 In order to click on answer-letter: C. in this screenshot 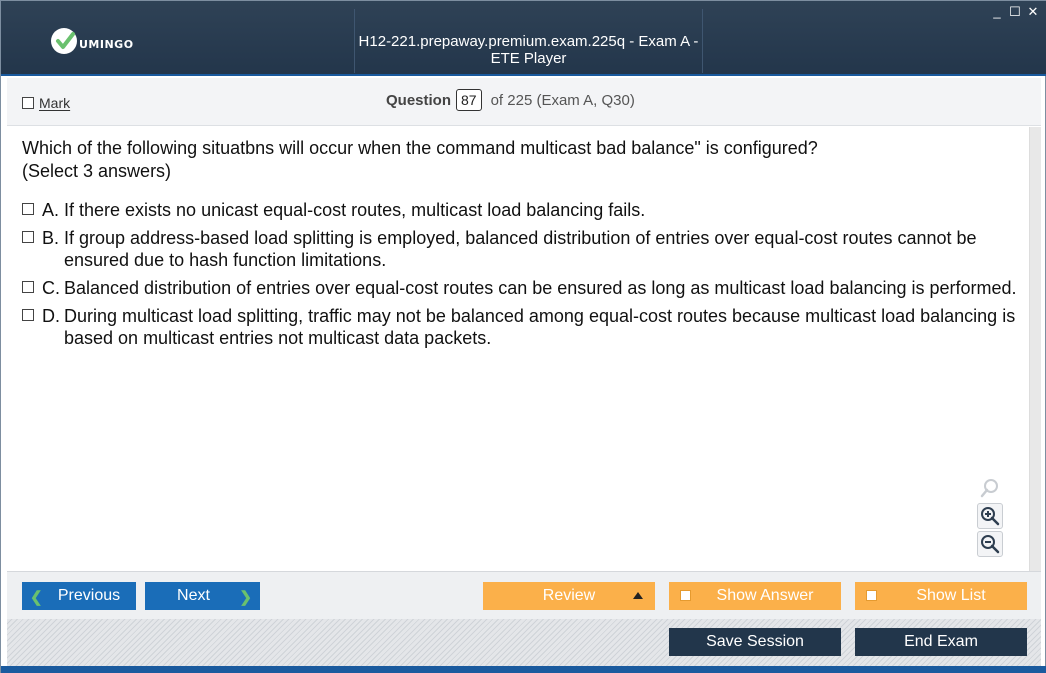, I will do `click(51, 288)`.